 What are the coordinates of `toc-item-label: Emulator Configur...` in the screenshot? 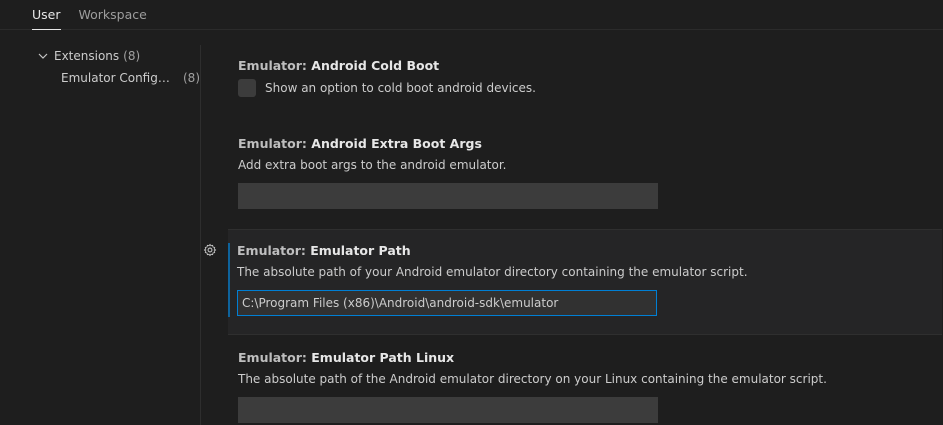 It's located at (119, 78).